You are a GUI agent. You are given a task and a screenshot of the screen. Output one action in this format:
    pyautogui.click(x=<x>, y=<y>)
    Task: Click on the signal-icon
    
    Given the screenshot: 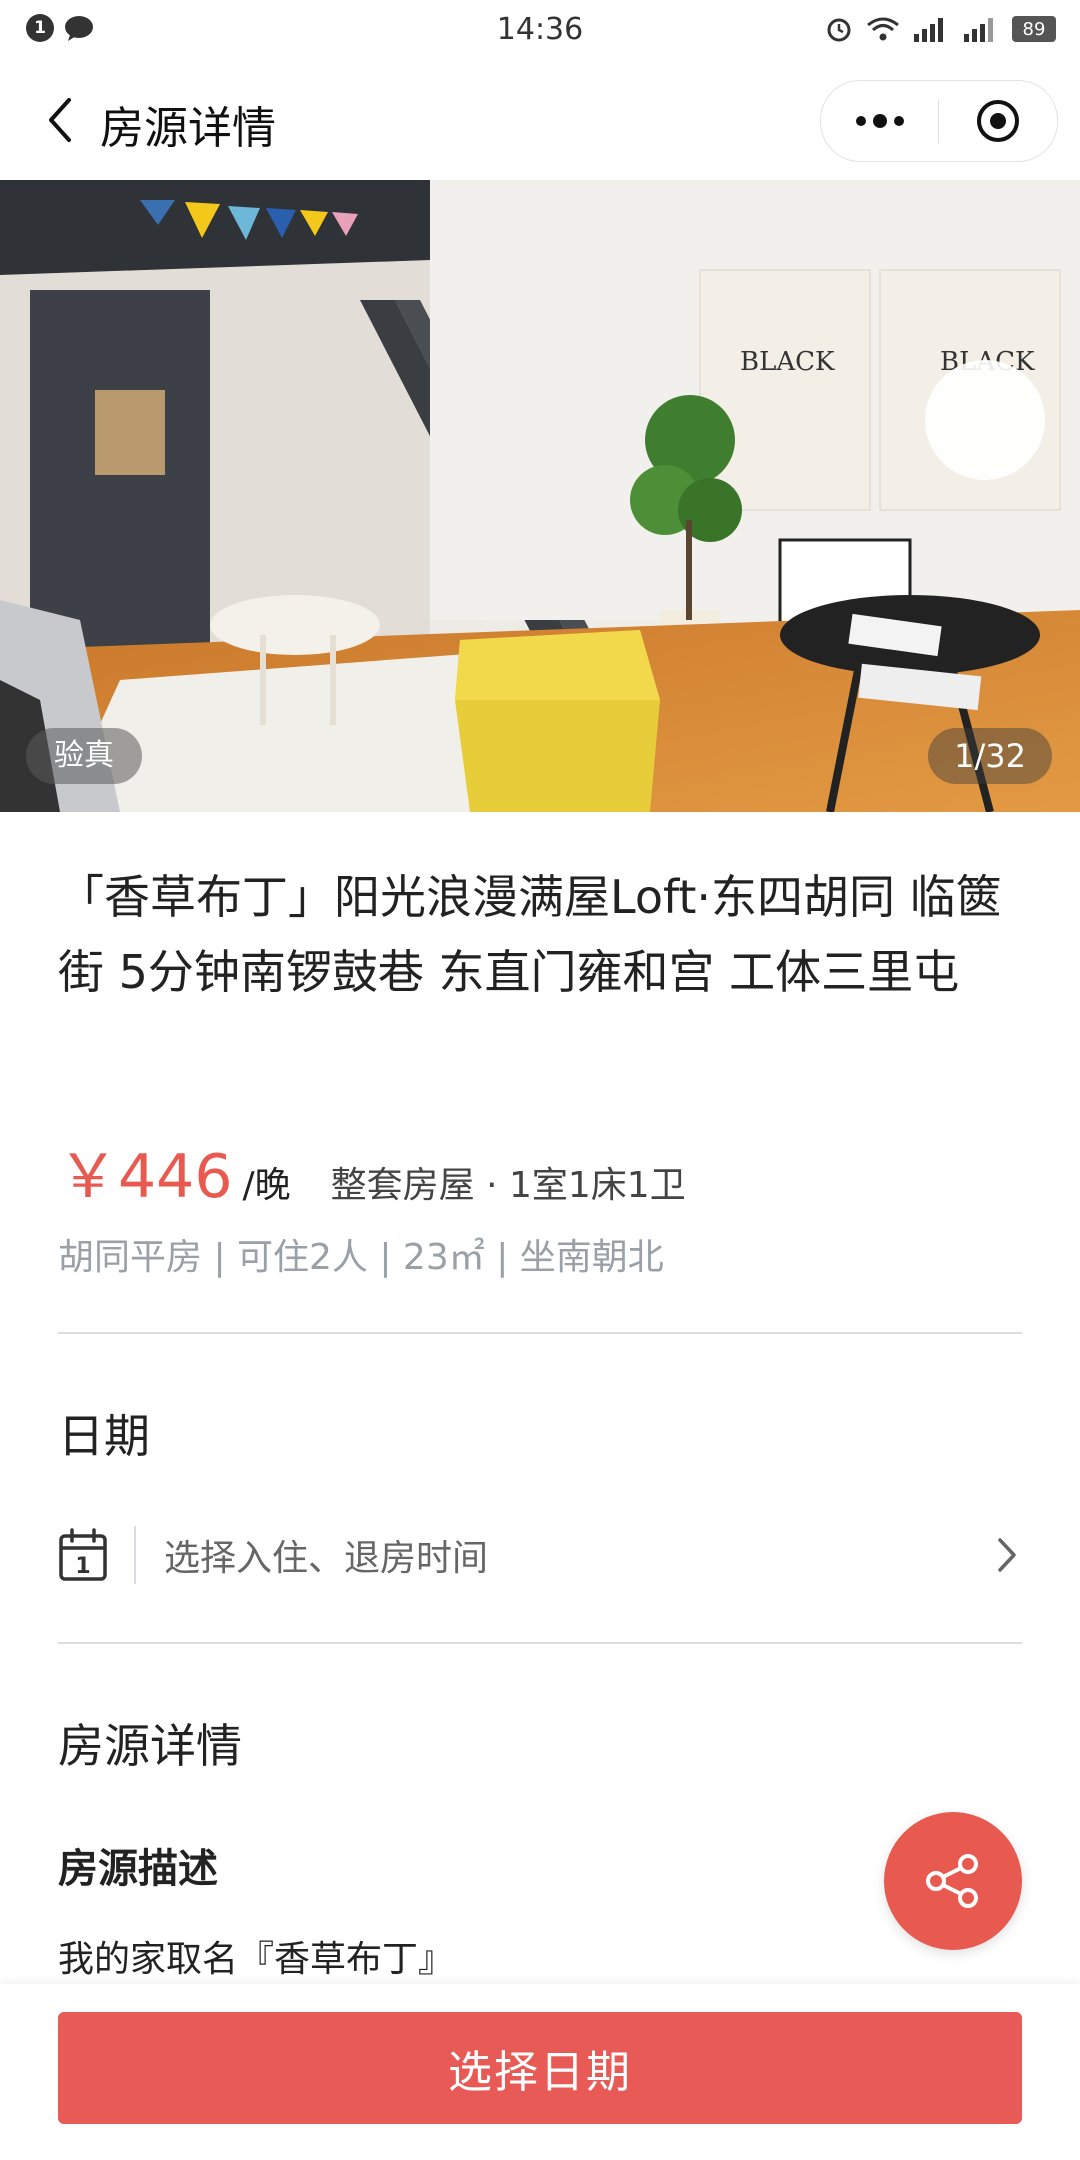 What is the action you would take?
    pyautogui.click(x=928, y=30)
    